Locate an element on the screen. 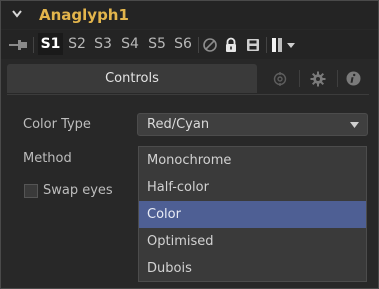  tab-modifiers is located at coordinates (280, 78).